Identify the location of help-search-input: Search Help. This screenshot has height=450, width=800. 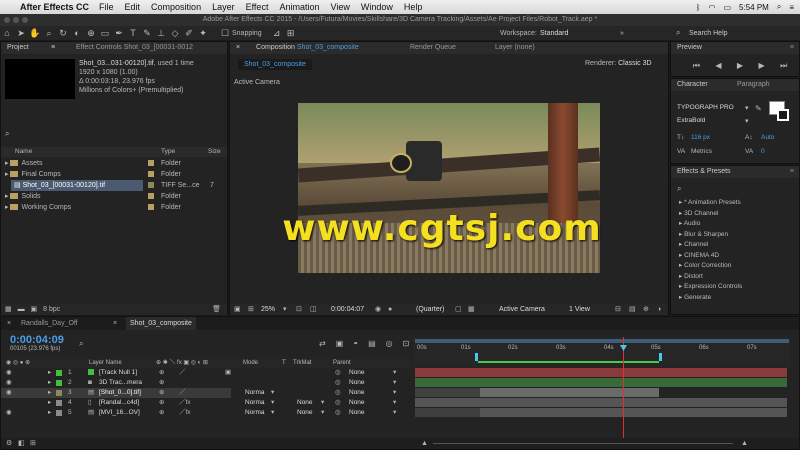
(708, 33).